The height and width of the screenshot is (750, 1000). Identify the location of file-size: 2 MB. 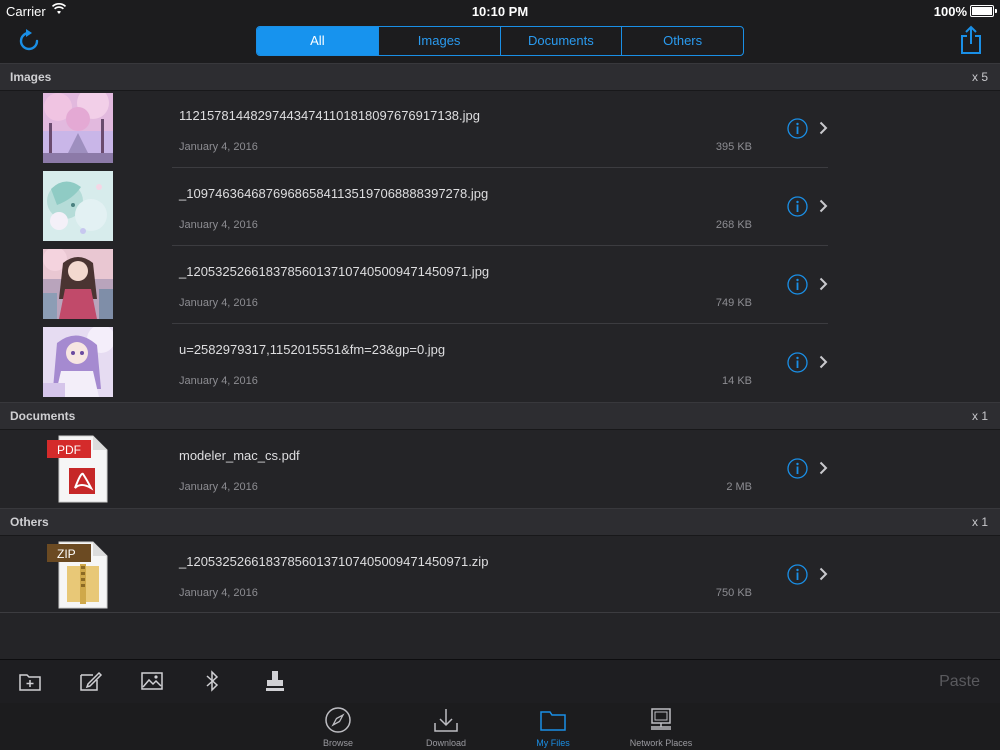
(739, 487).